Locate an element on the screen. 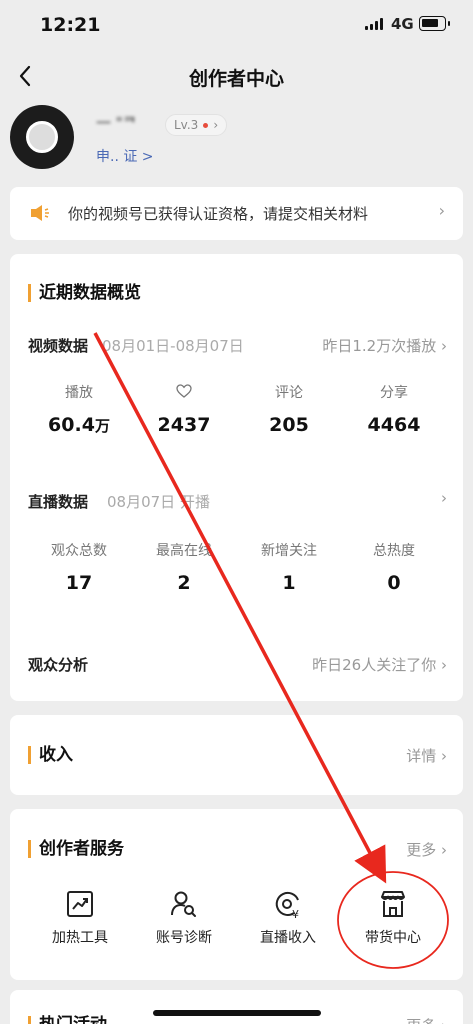 This screenshot has height=1024, width=473. profile-header: 一 "ᄏ Lv.3 › 申.. 证 > is located at coordinates (236, 140).